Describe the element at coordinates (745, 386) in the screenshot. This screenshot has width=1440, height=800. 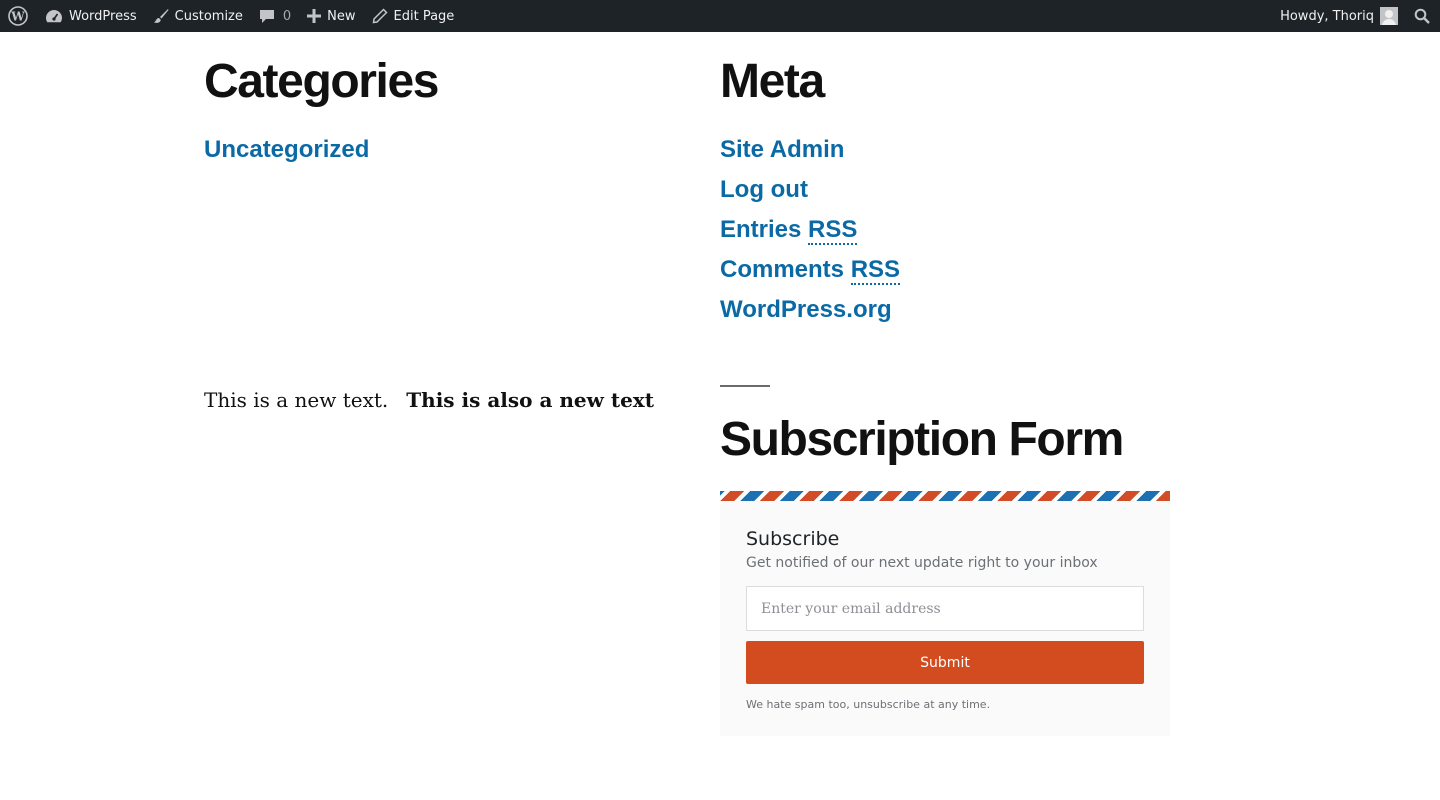
I see `section-divider` at that location.